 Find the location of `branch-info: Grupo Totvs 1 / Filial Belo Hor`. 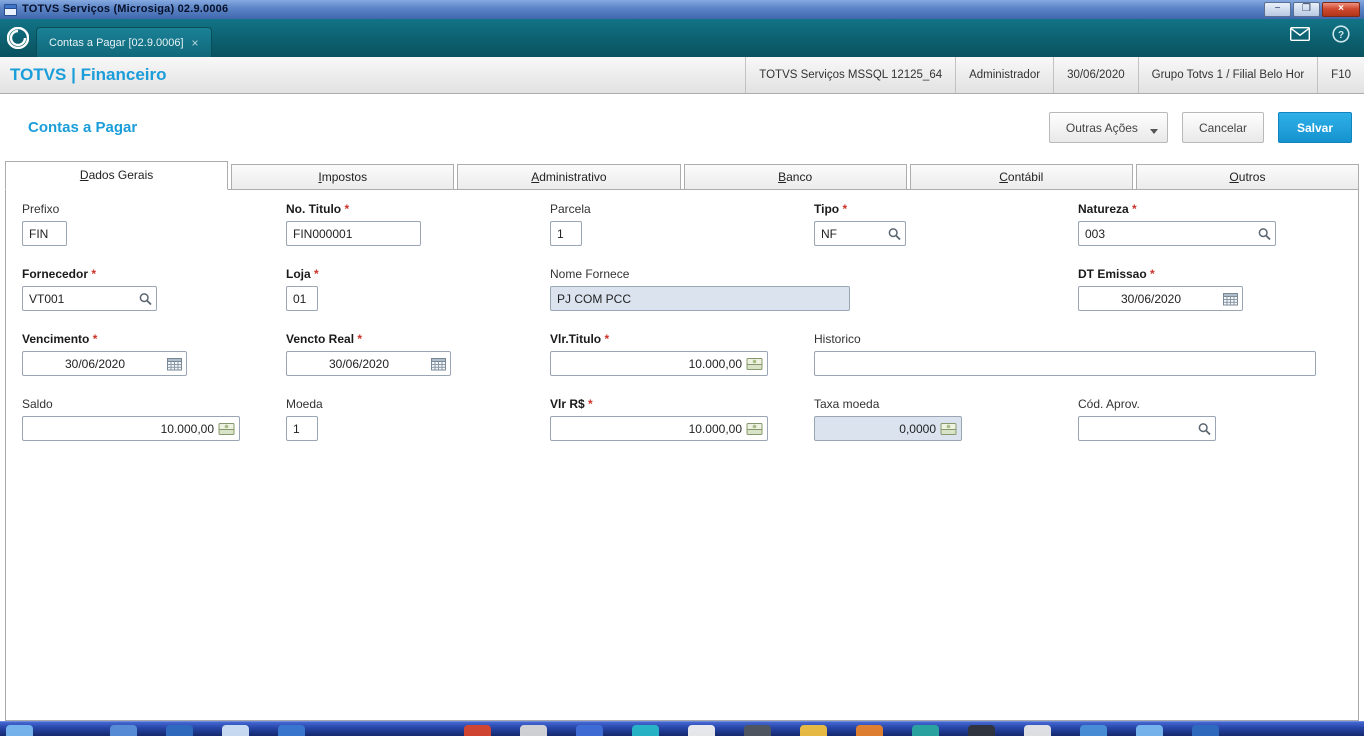

branch-info: Grupo Totvs 1 / Filial Belo Hor is located at coordinates (1227, 75).